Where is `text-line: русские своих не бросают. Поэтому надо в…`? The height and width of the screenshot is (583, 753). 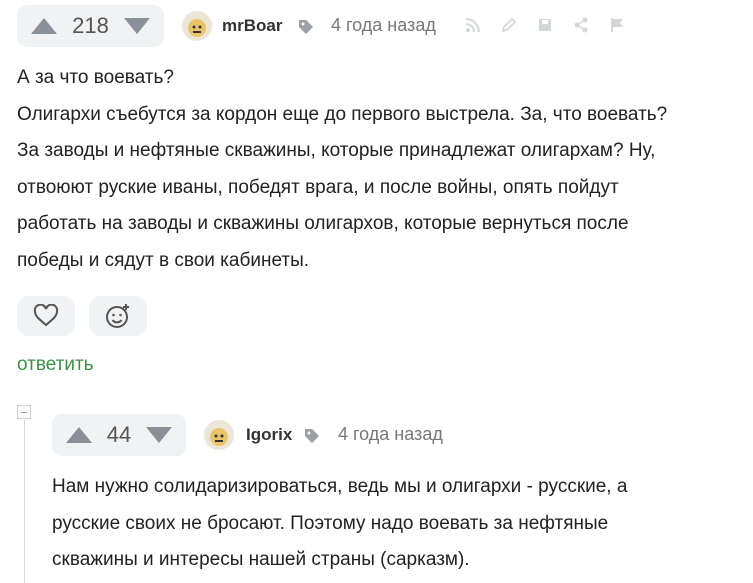 text-line: русские своих не бросают. Поэтому надо в… is located at coordinates (330, 523).